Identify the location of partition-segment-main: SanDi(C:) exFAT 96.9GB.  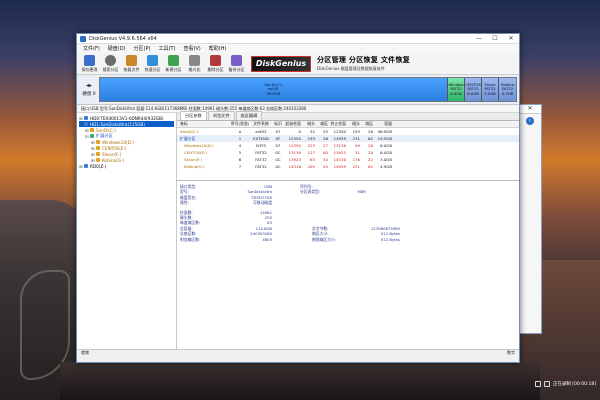
(274, 89).